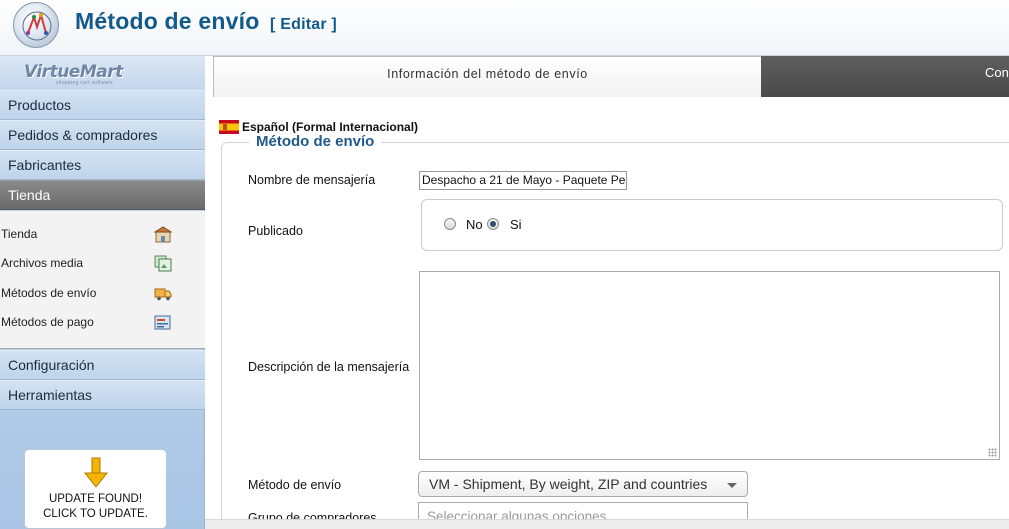 The width and height of the screenshot is (1009, 529). I want to click on resize-grip-icon, so click(992, 452).